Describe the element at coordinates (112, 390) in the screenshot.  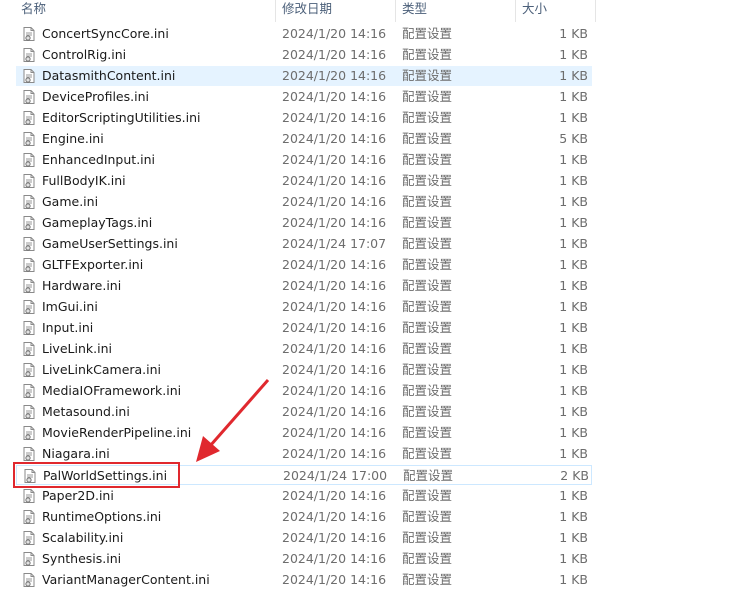
I see `file-name: MediaIOFramework.ini` at that location.